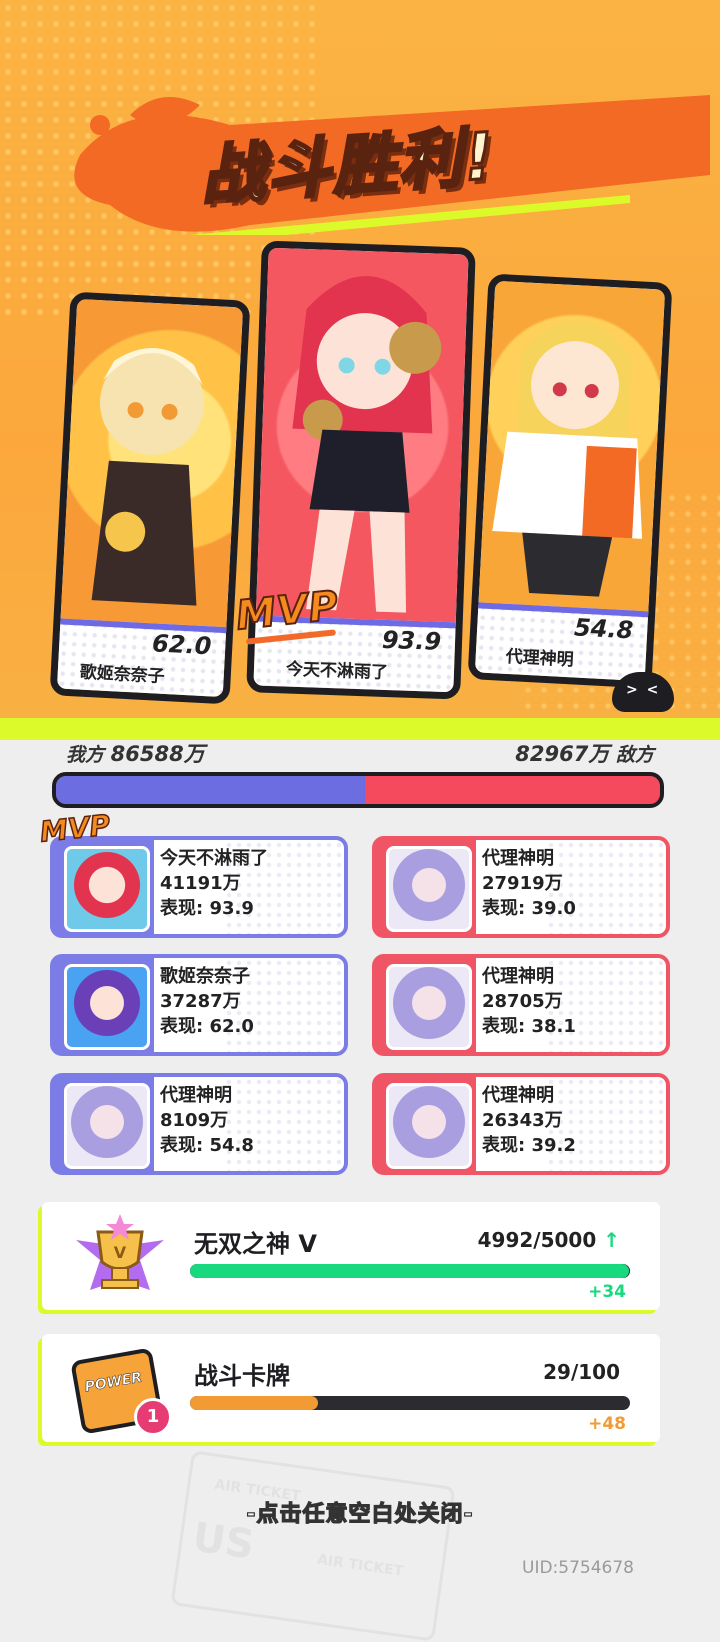  I want to click on ally-label: 我方, so click(85, 755).